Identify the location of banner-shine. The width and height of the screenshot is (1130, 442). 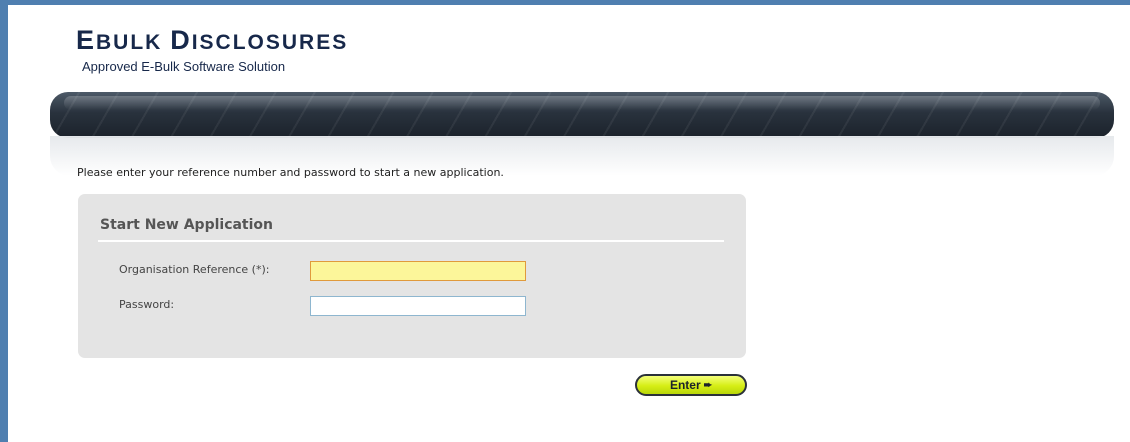
(582, 103).